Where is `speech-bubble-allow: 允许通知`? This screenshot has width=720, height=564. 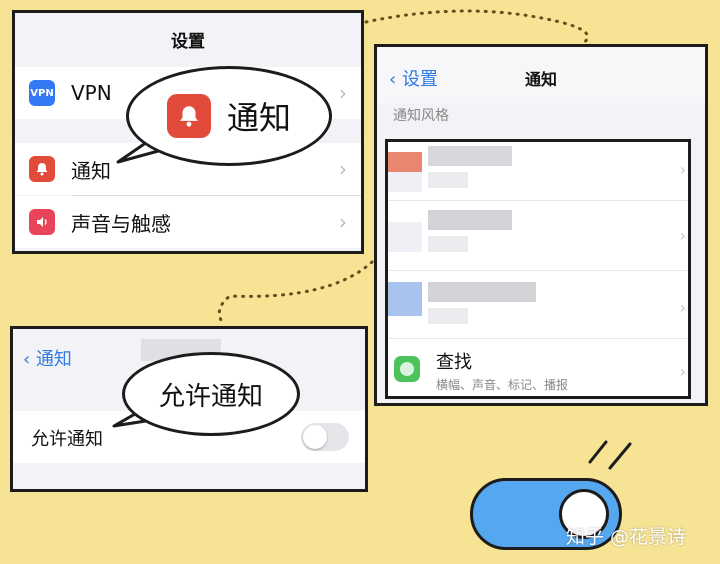
speech-bubble-allow: 允许通知 is located at coordinates (211, 394).